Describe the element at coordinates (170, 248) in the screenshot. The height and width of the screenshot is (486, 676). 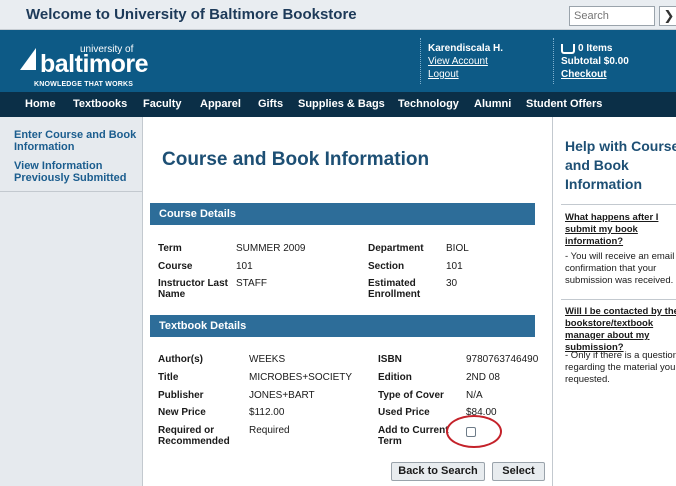
I see `term-label: Term` at that location.